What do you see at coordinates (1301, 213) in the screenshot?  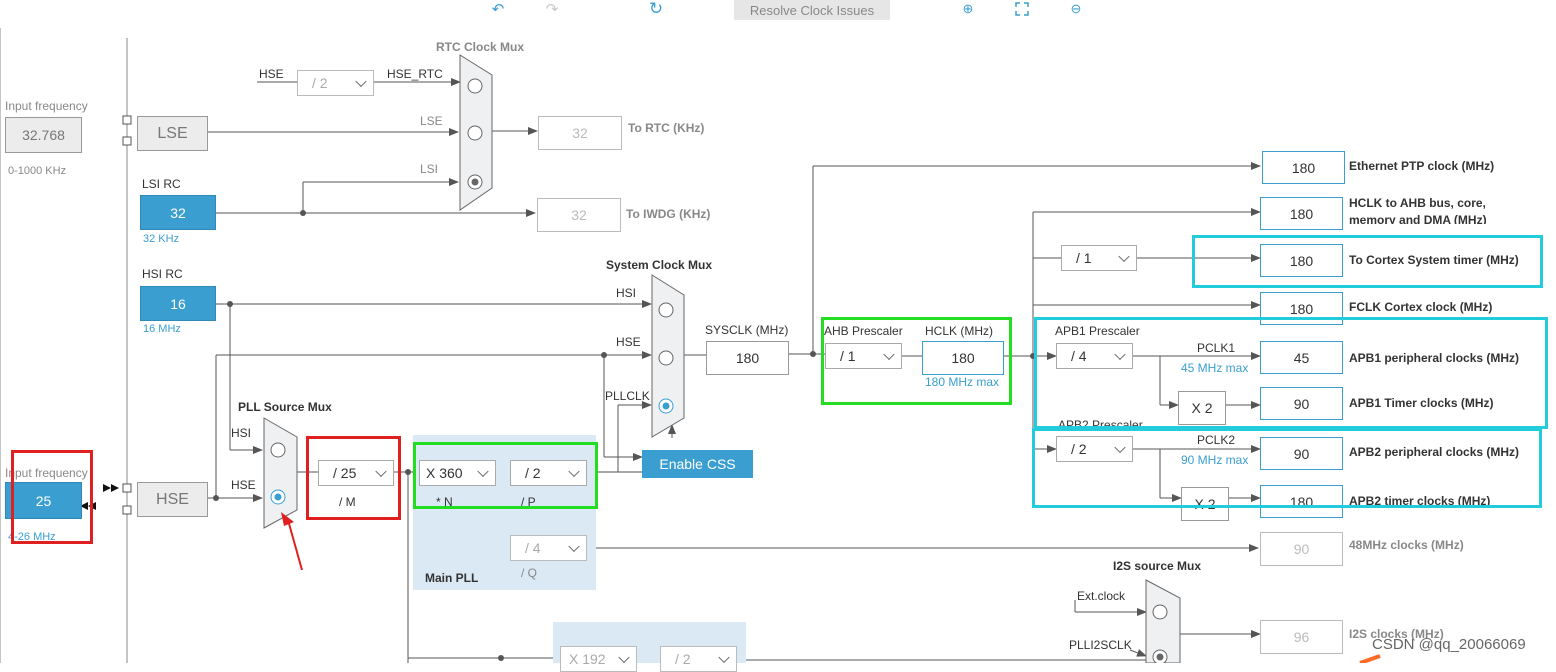 I see `hclk-ahb-value: 180` at bounding box center [1301, 213].